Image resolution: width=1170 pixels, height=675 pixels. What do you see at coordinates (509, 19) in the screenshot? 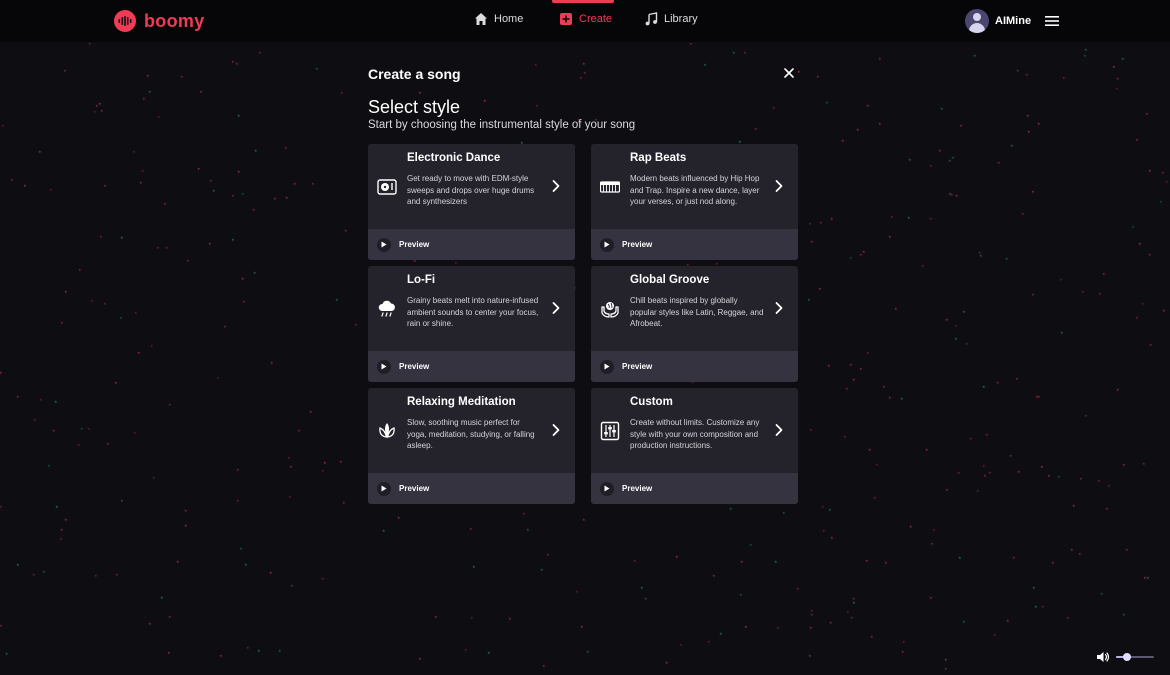
I see `nav-home-label: Home` at bounding box center [509, 19].